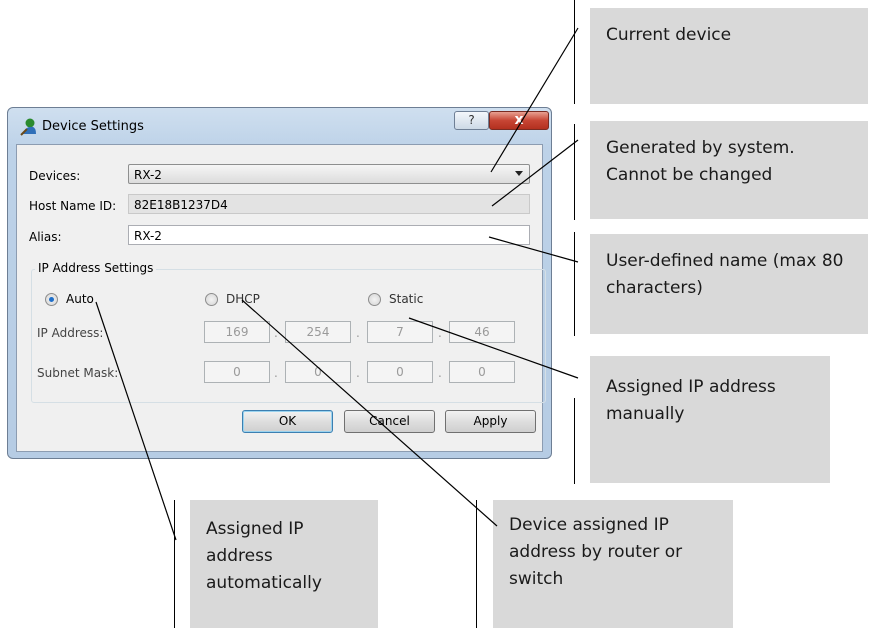 The height and width of the screenshot is (628, 870). Describe the element at coordinates (669, 35) in the screenshot. I see `callout-current-device-text: Current device` at that location.